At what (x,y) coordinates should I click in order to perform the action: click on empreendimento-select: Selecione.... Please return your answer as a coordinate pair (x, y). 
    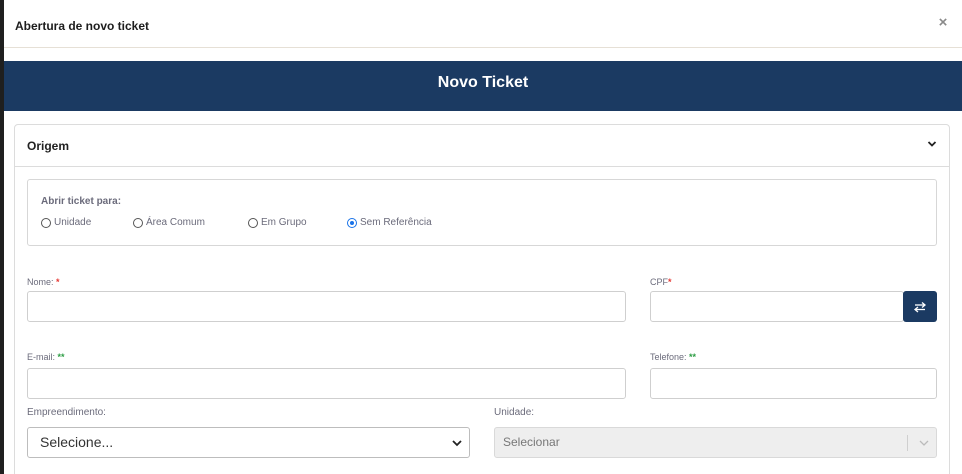
    Looking at the image, I should click on (248, 442).